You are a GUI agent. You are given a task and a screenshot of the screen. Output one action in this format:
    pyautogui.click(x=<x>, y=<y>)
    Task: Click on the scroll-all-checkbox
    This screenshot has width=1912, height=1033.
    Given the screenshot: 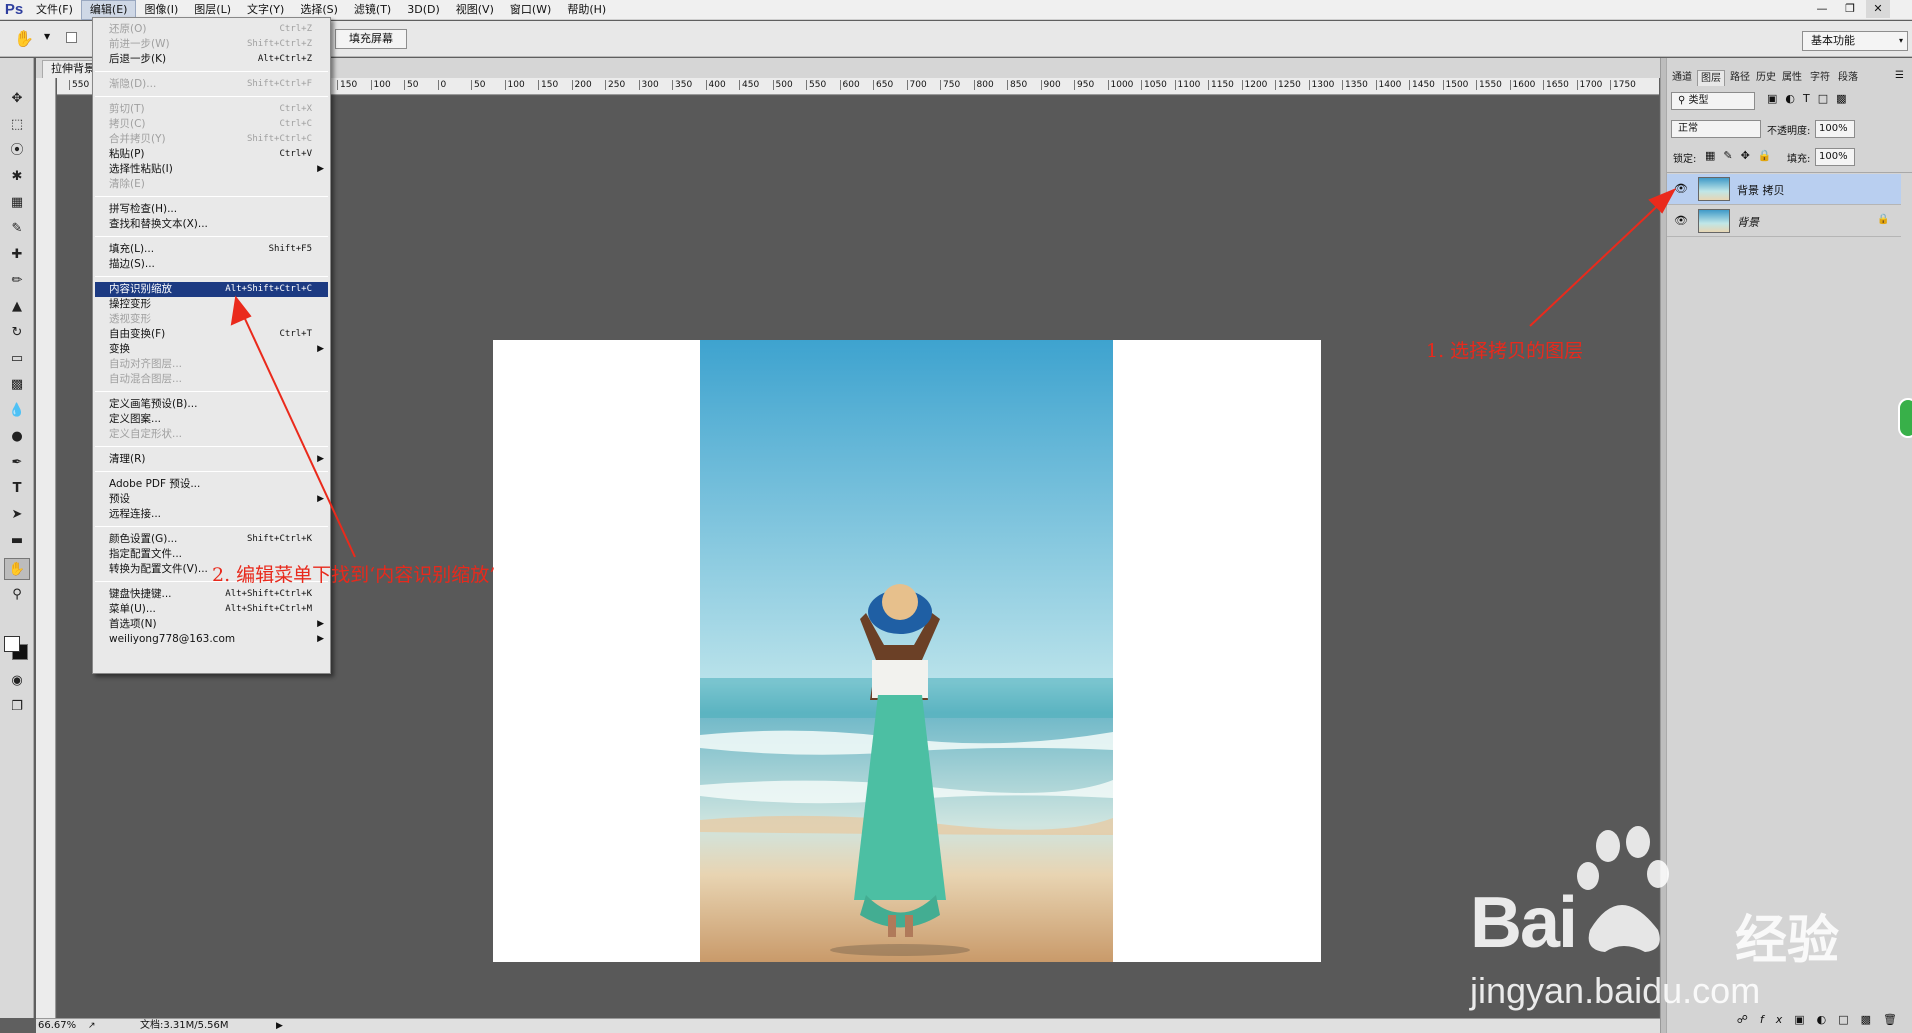 What is the action you would take?
    pyautogui.click(x=71, y=37)
    